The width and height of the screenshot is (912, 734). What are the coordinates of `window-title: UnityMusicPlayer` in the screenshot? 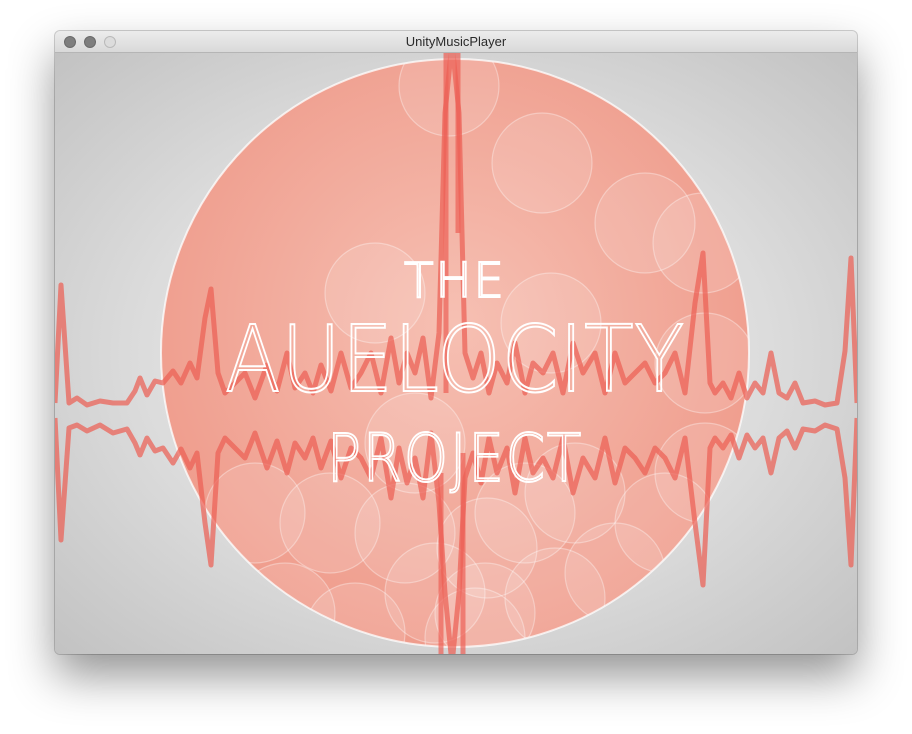 It's located at (456, 41).